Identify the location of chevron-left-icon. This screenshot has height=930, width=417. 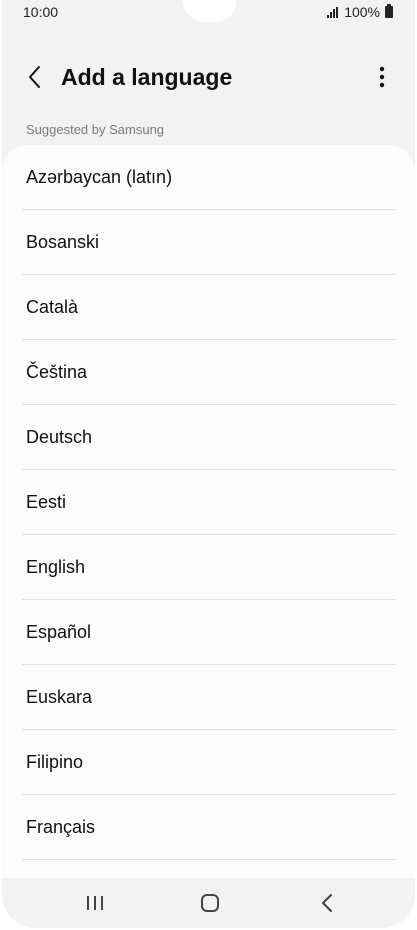
(34, 77).